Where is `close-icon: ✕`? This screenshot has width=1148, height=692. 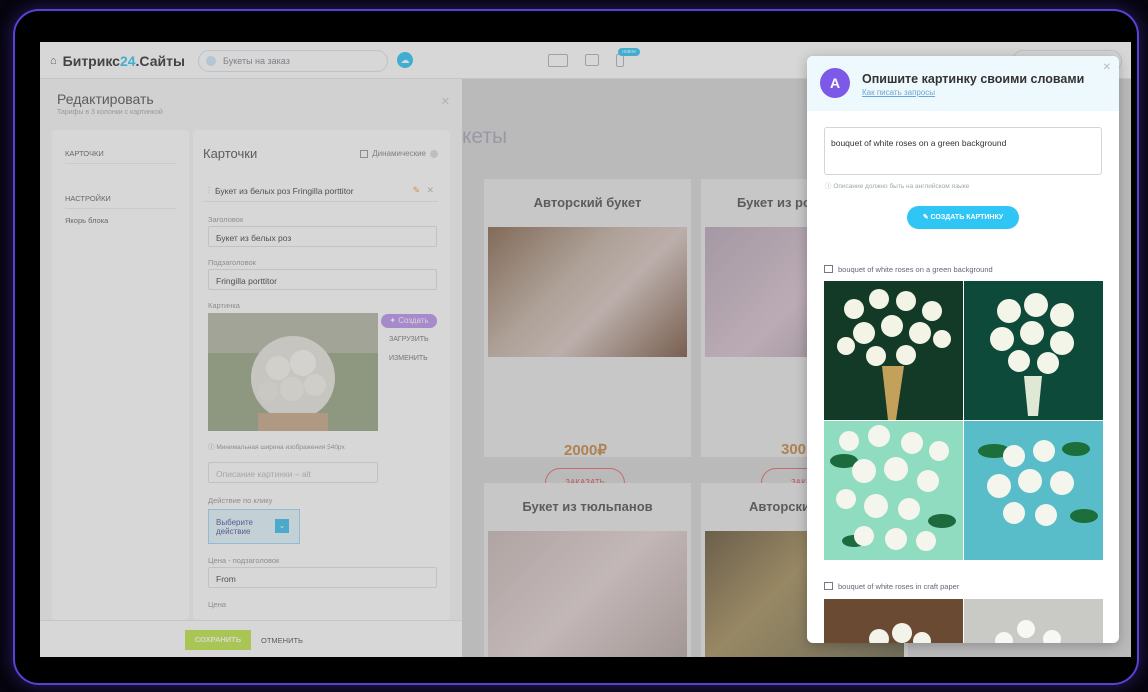 close-icon: ✕ is located at coordinates (1107, 67).